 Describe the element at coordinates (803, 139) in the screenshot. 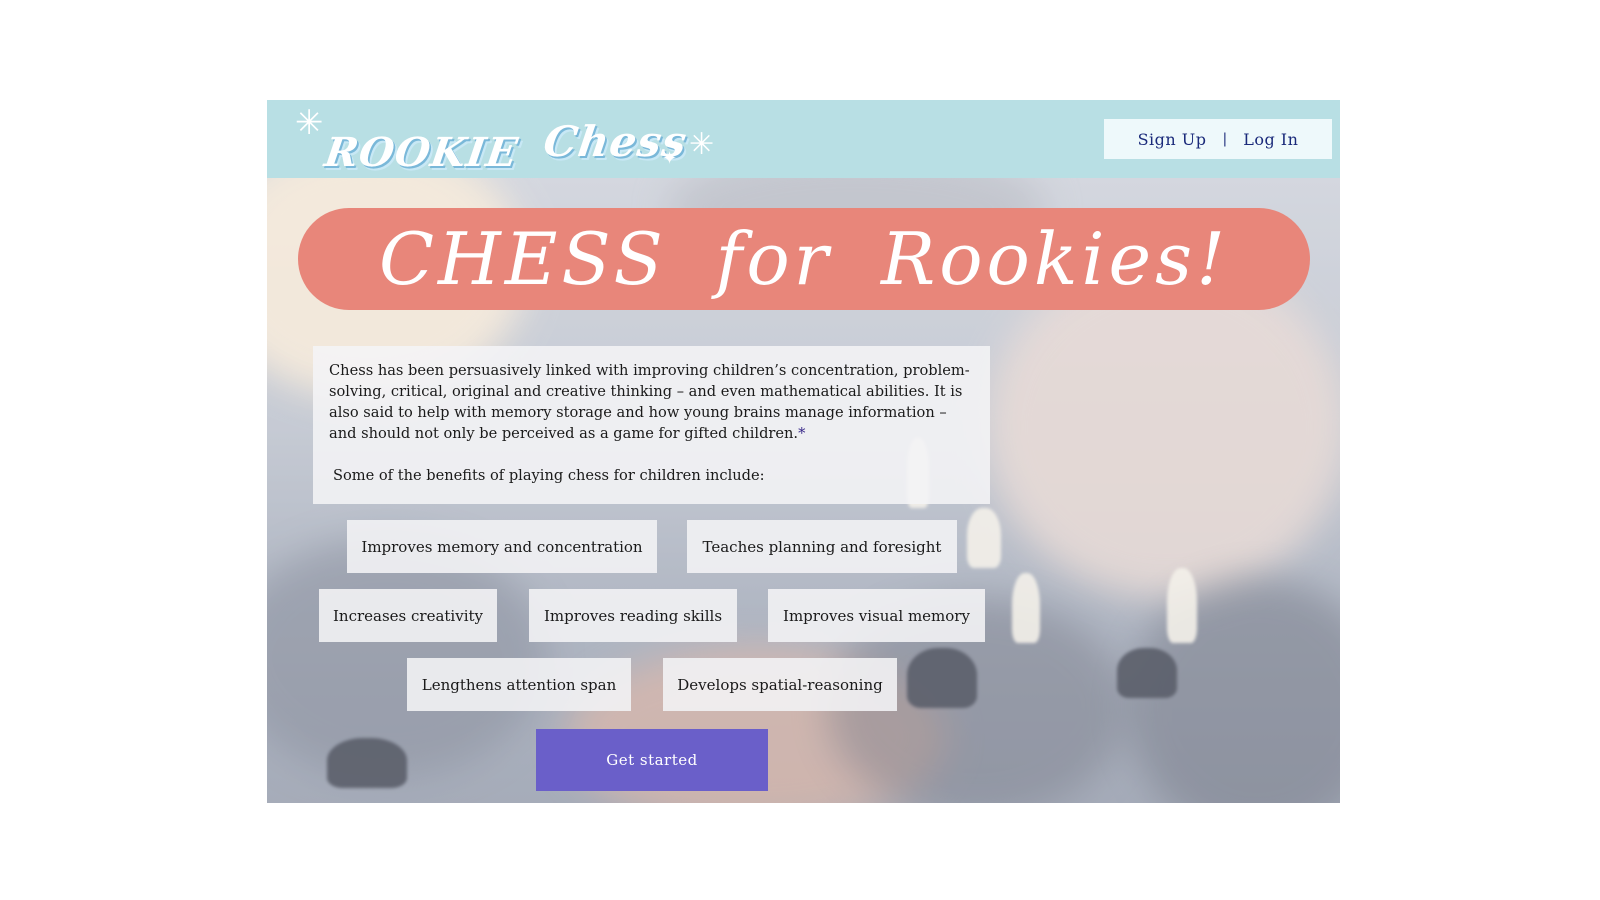

I see `site-header: ✳ ROOKIE Chess ✳ ✦ Sign Up | Log In` at that location.